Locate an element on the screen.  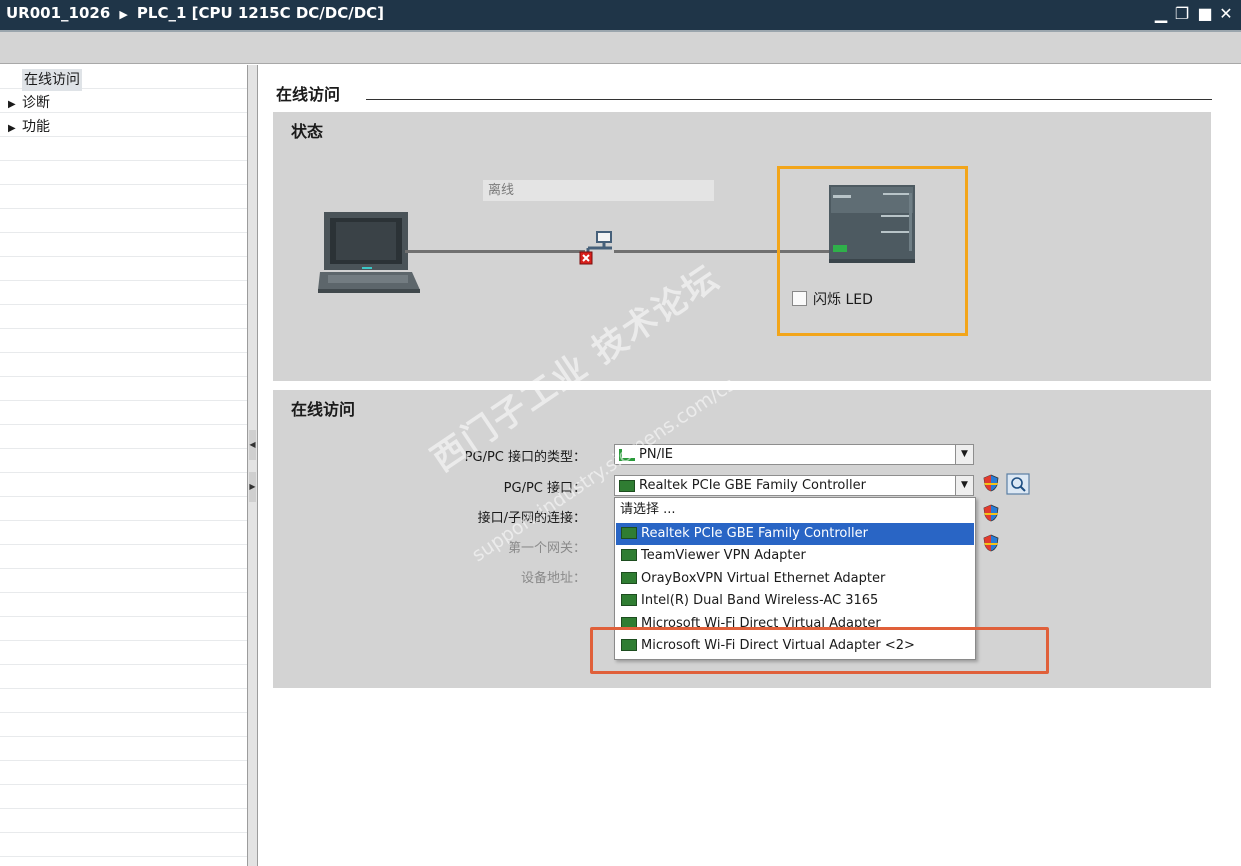
nav-item-functions: ▶ 功能 is located at coordinates (29, 127).